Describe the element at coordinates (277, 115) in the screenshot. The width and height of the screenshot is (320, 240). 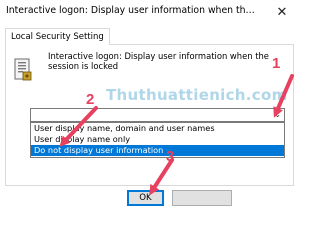
I see `chevron-down-icon: ⌄` at that location.